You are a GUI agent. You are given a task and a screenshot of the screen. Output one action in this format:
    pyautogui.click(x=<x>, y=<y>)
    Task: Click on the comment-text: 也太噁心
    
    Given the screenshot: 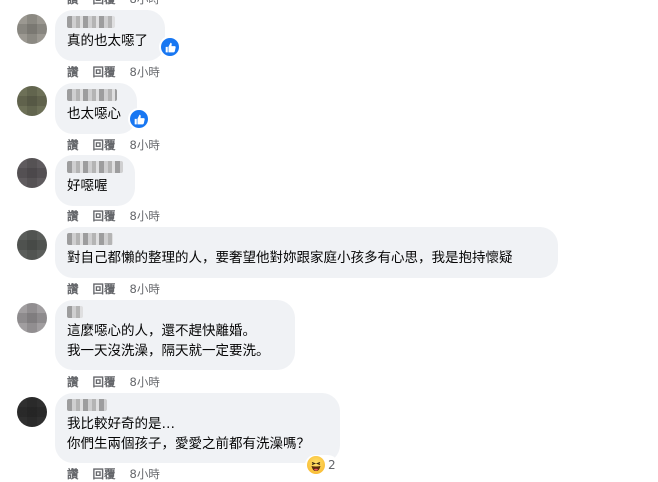 What is the action you would take?
    pyautogui.click(x=94, y=114)
    